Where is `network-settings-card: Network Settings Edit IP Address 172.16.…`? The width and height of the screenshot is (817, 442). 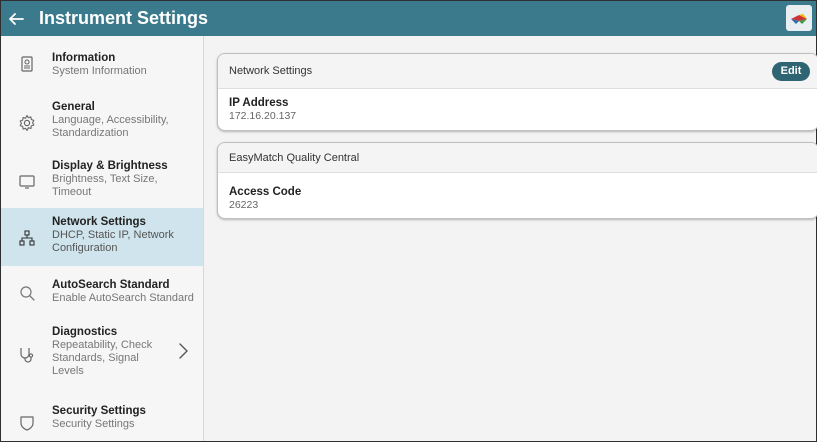 network-settings-card: Network Settings Edit IP Address 172.16.… is located at coordinates (517, 92).